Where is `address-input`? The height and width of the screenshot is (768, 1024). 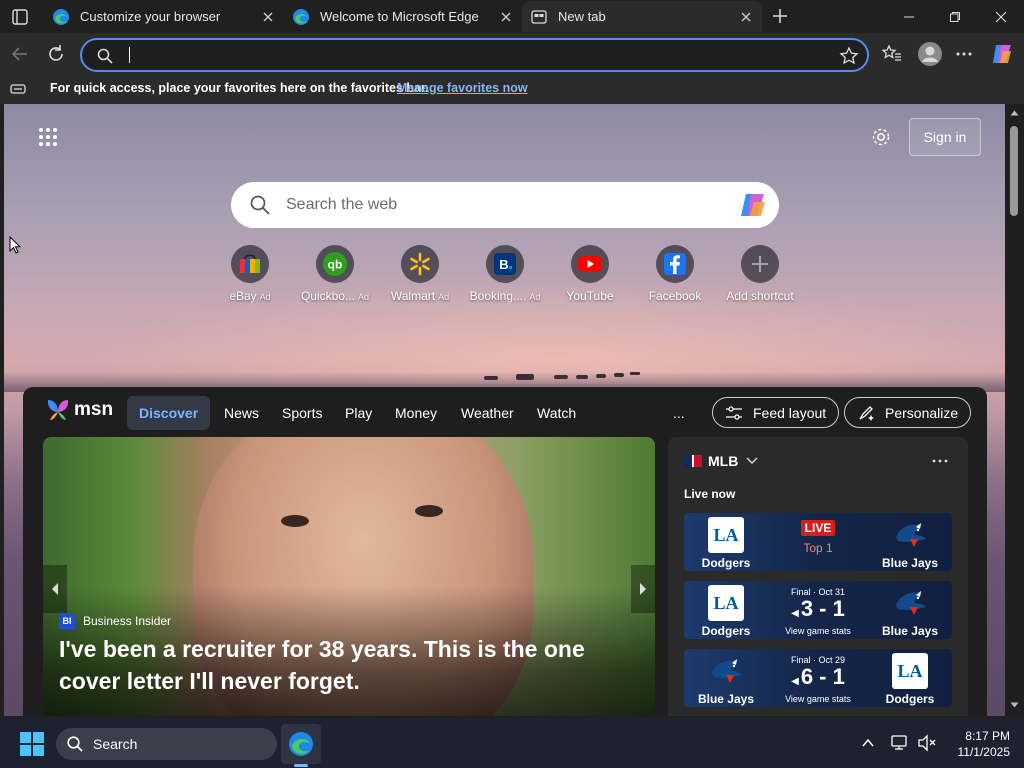
address-input is located at coordinates (466, 55).